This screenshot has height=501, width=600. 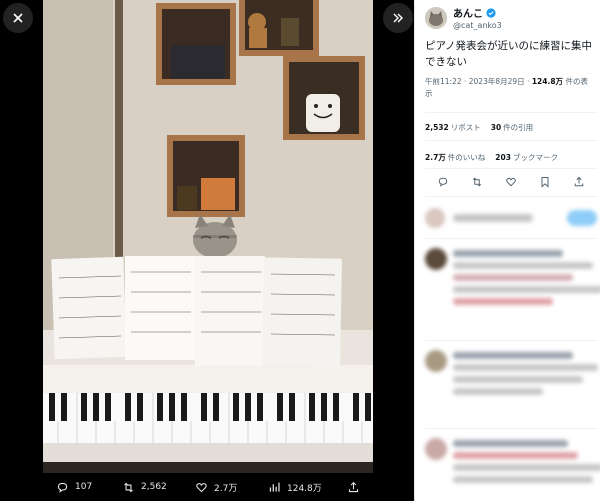 I want to click on author-name: あんこ, so click(x=468, y=12).